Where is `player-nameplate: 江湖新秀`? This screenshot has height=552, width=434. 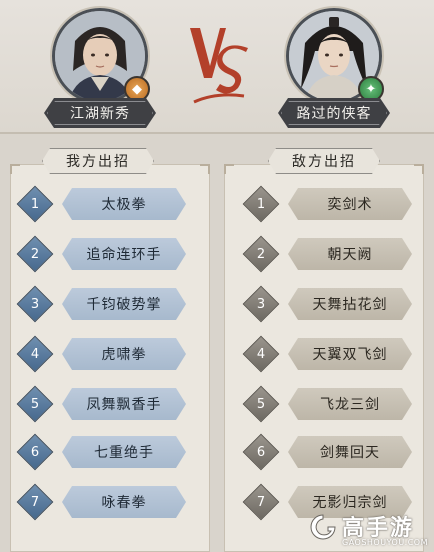 player-nameplate: 江湖新秀 is located at coordinates (100, 113).